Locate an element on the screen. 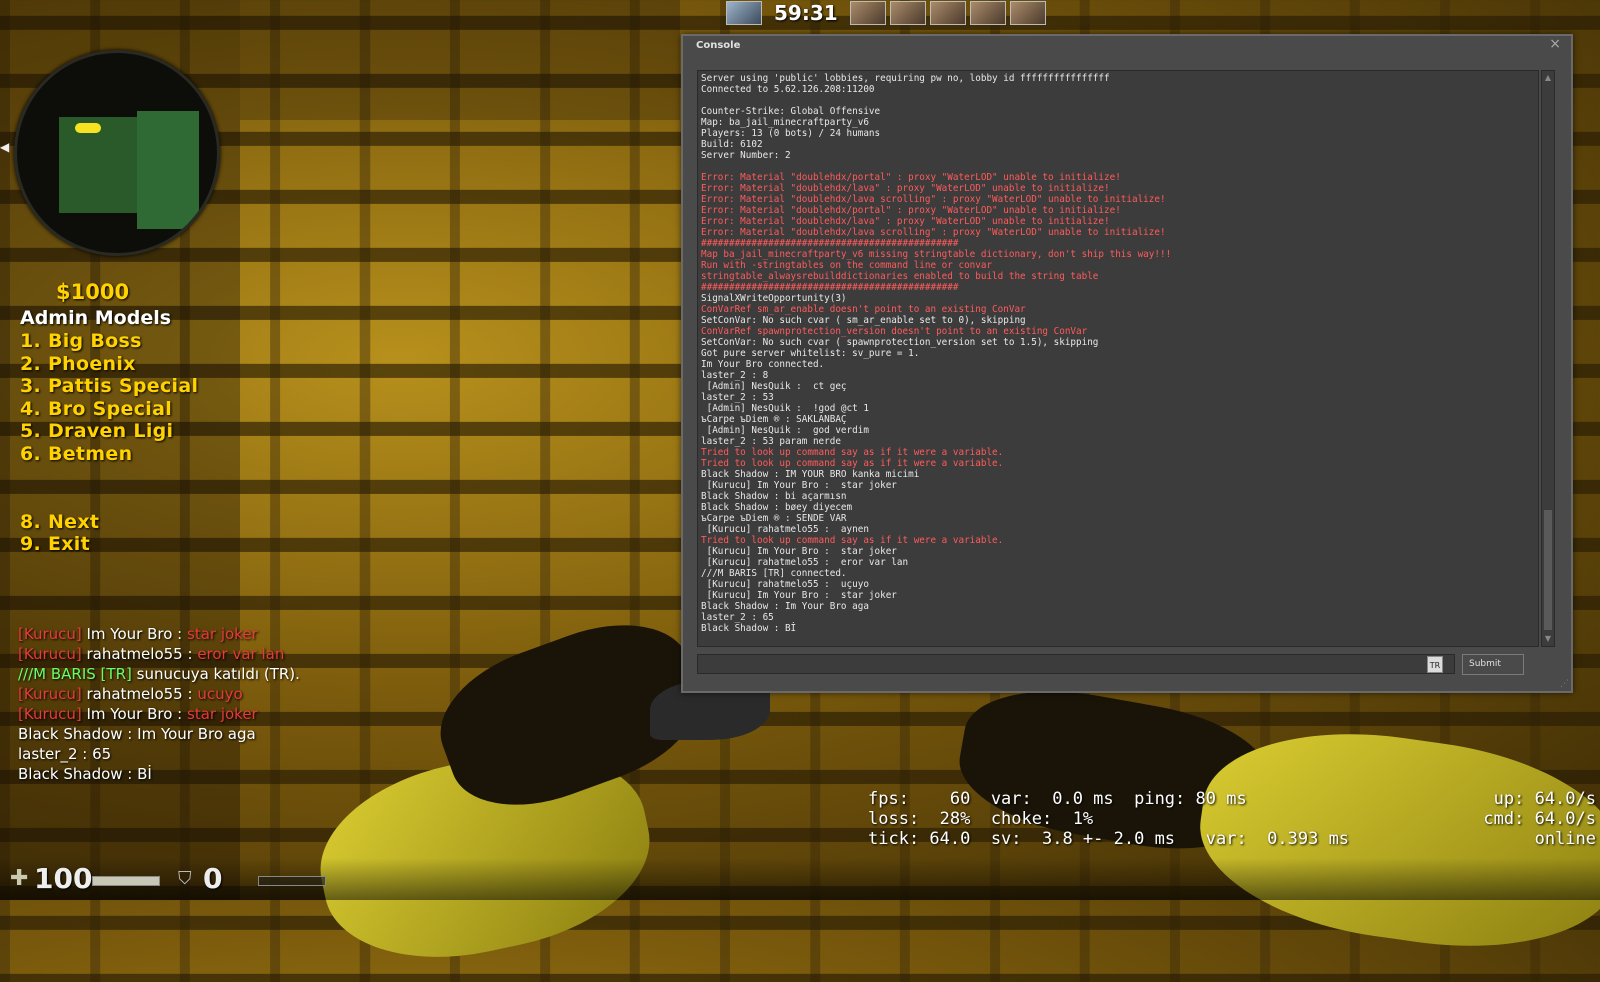 Image resolution: width=1600 pixels, height=982 pixels. menu-option: 5. Draven Ligi is located at coordinates (109, 431).